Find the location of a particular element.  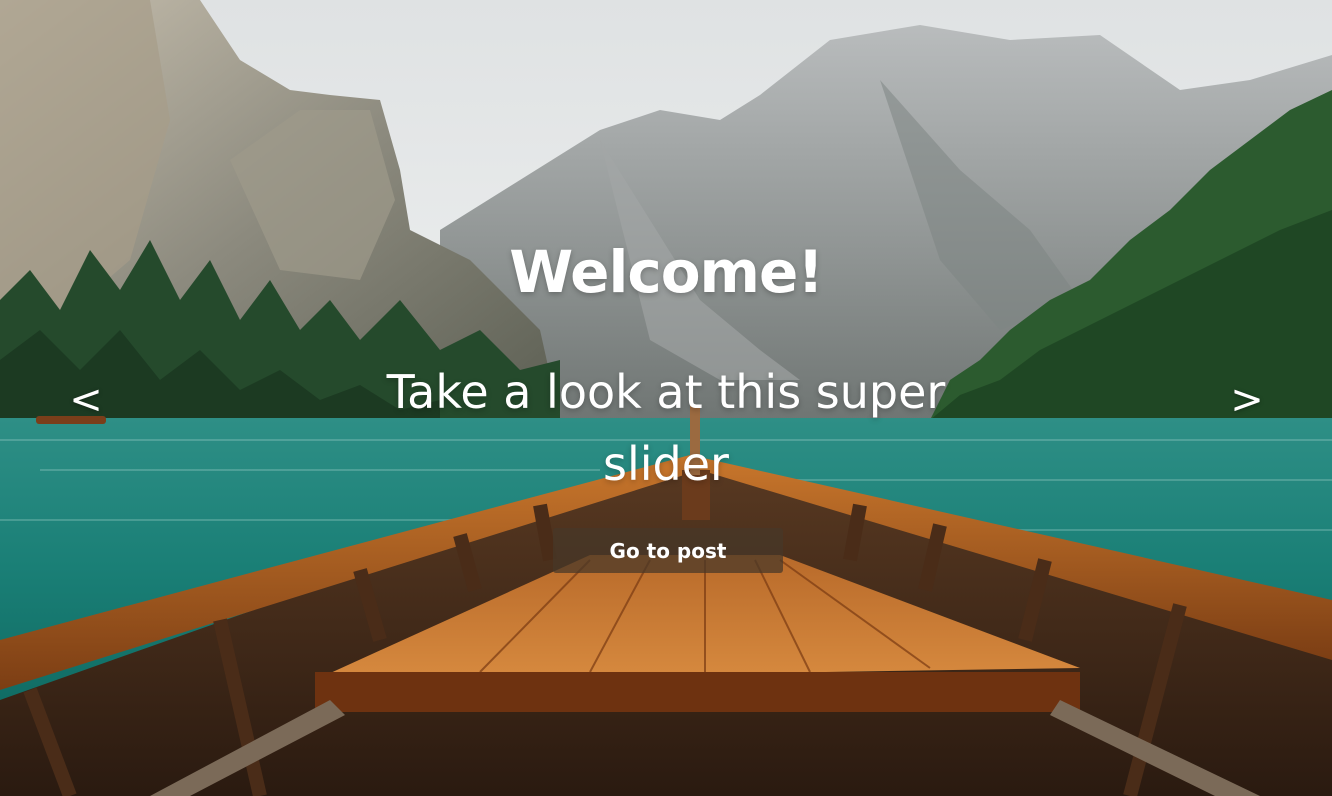

chevron-left-icon: < is located at coordinates (86, 400).